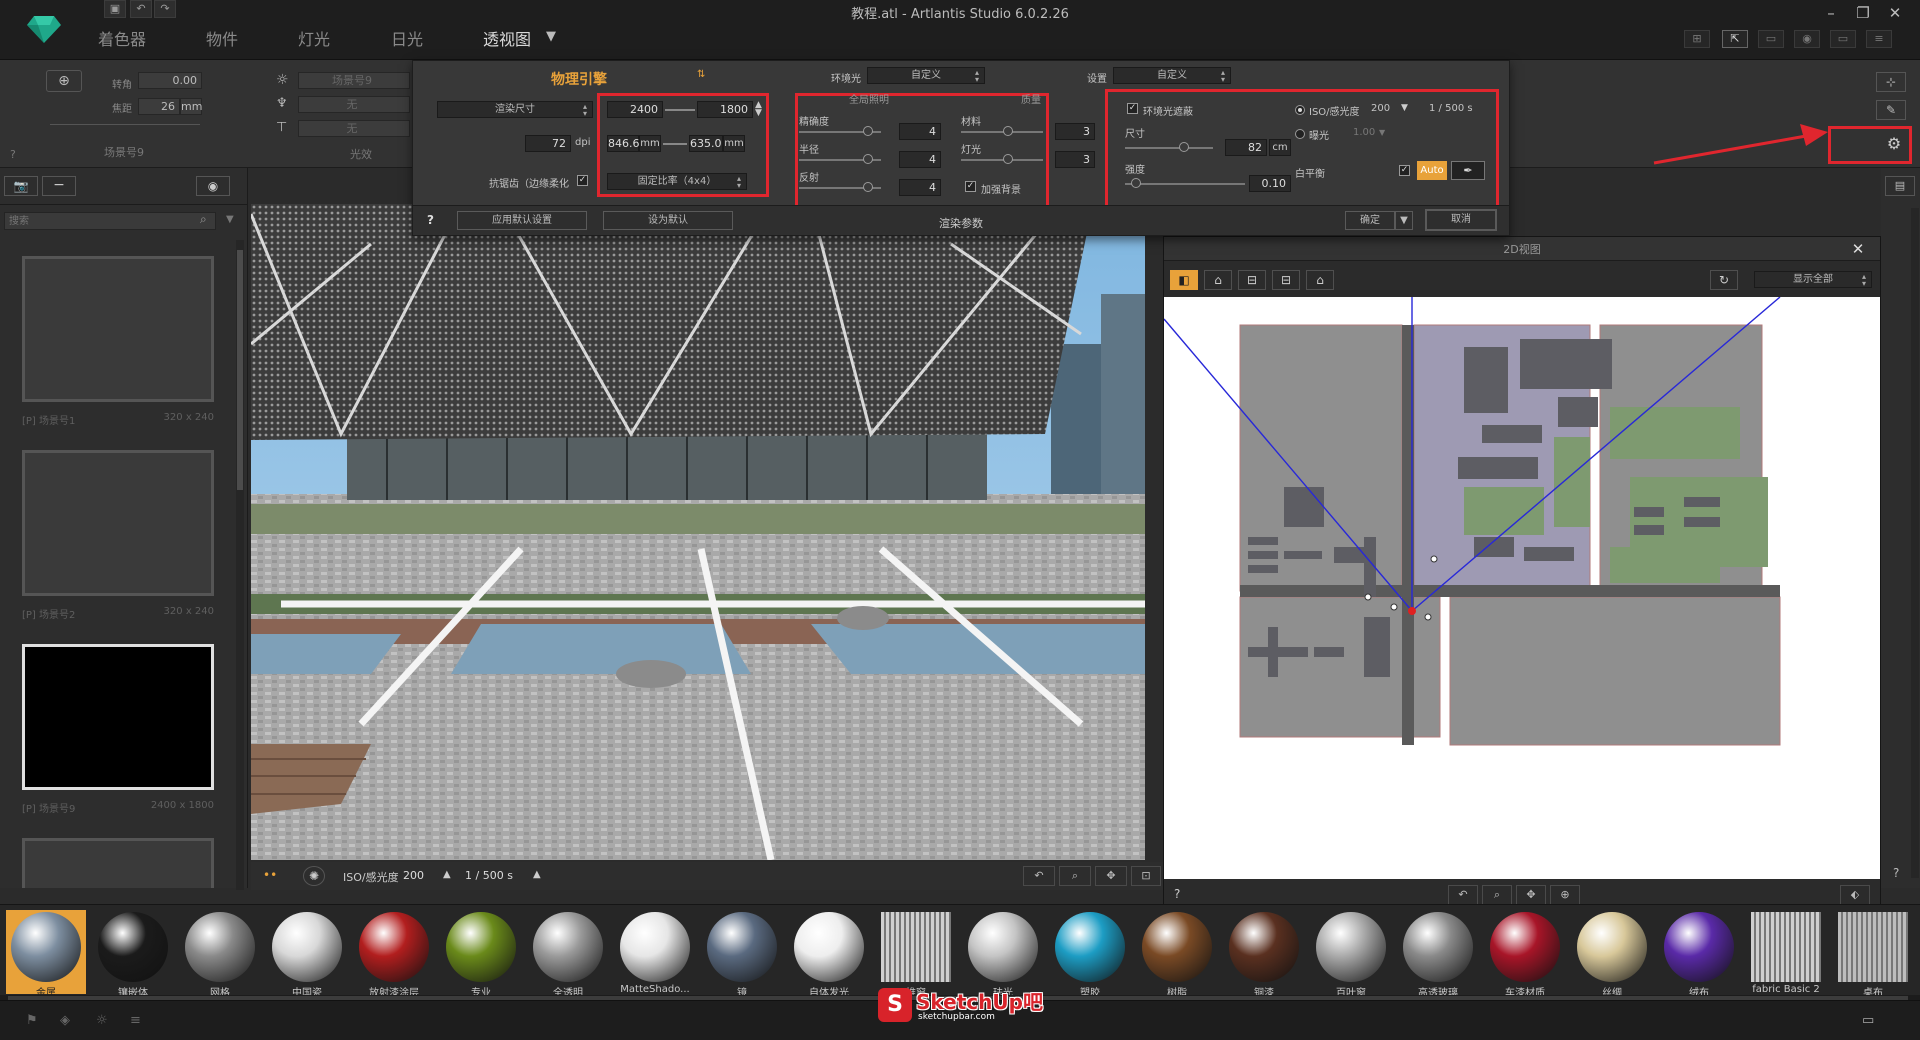 This screenshot has height=1040, width=1920. I want to click on scene-scrollbar, so click(240, 565).